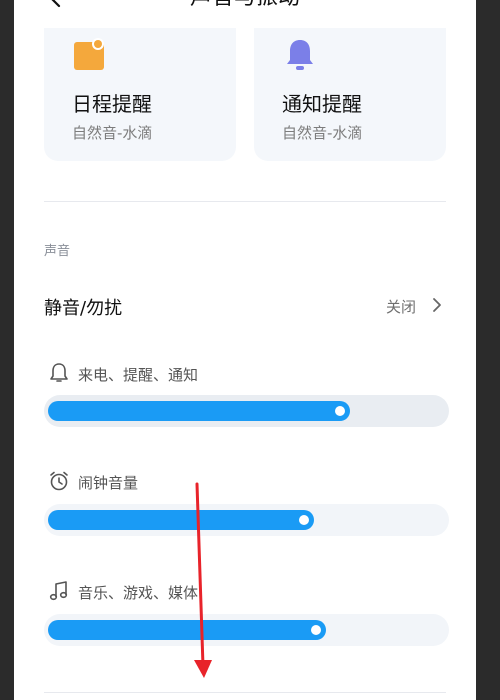 This screenshot has width=500, height=700. What do you see at coordinates (112, 104) in the screenshot?
I see `card-title: 日程提醒` at bounding box center [112, 104].